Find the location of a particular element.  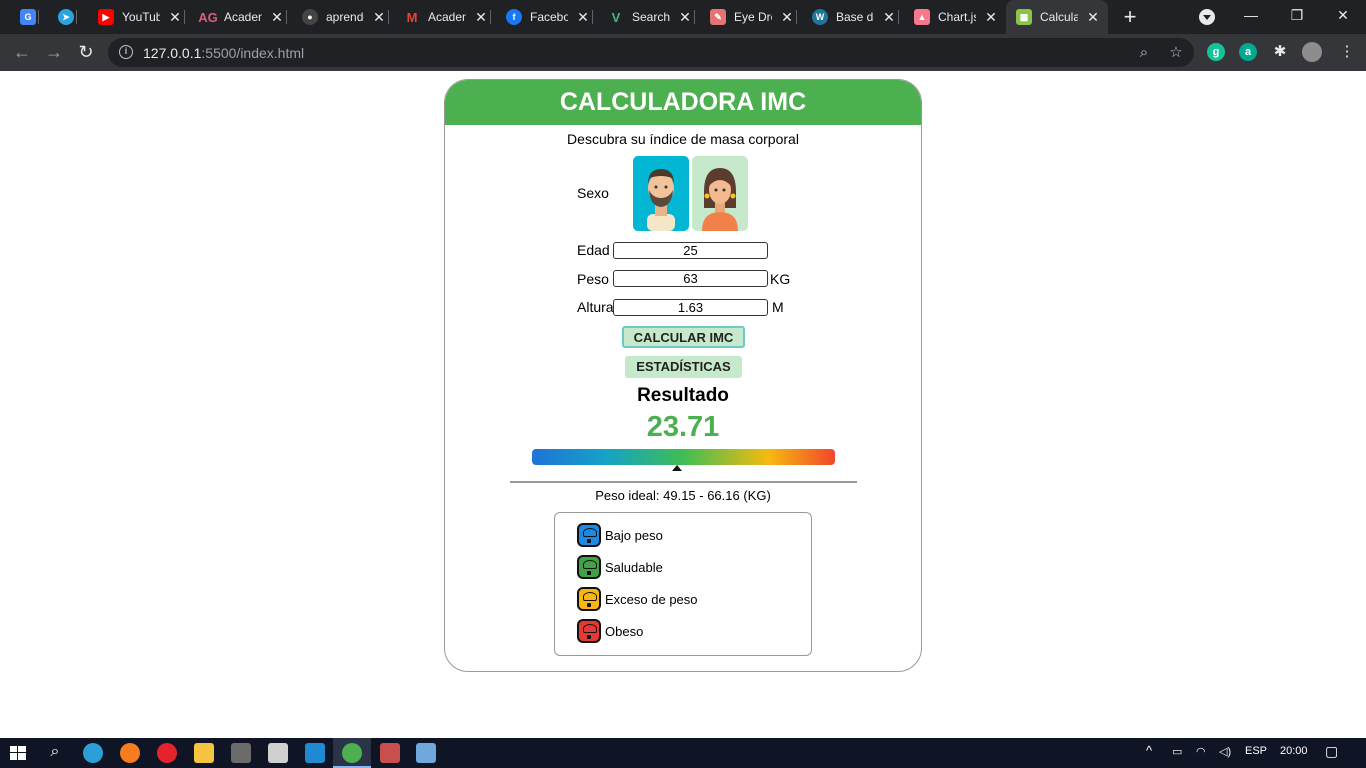

chartjs-icon: ▲ is located at coordinates (922, 17).